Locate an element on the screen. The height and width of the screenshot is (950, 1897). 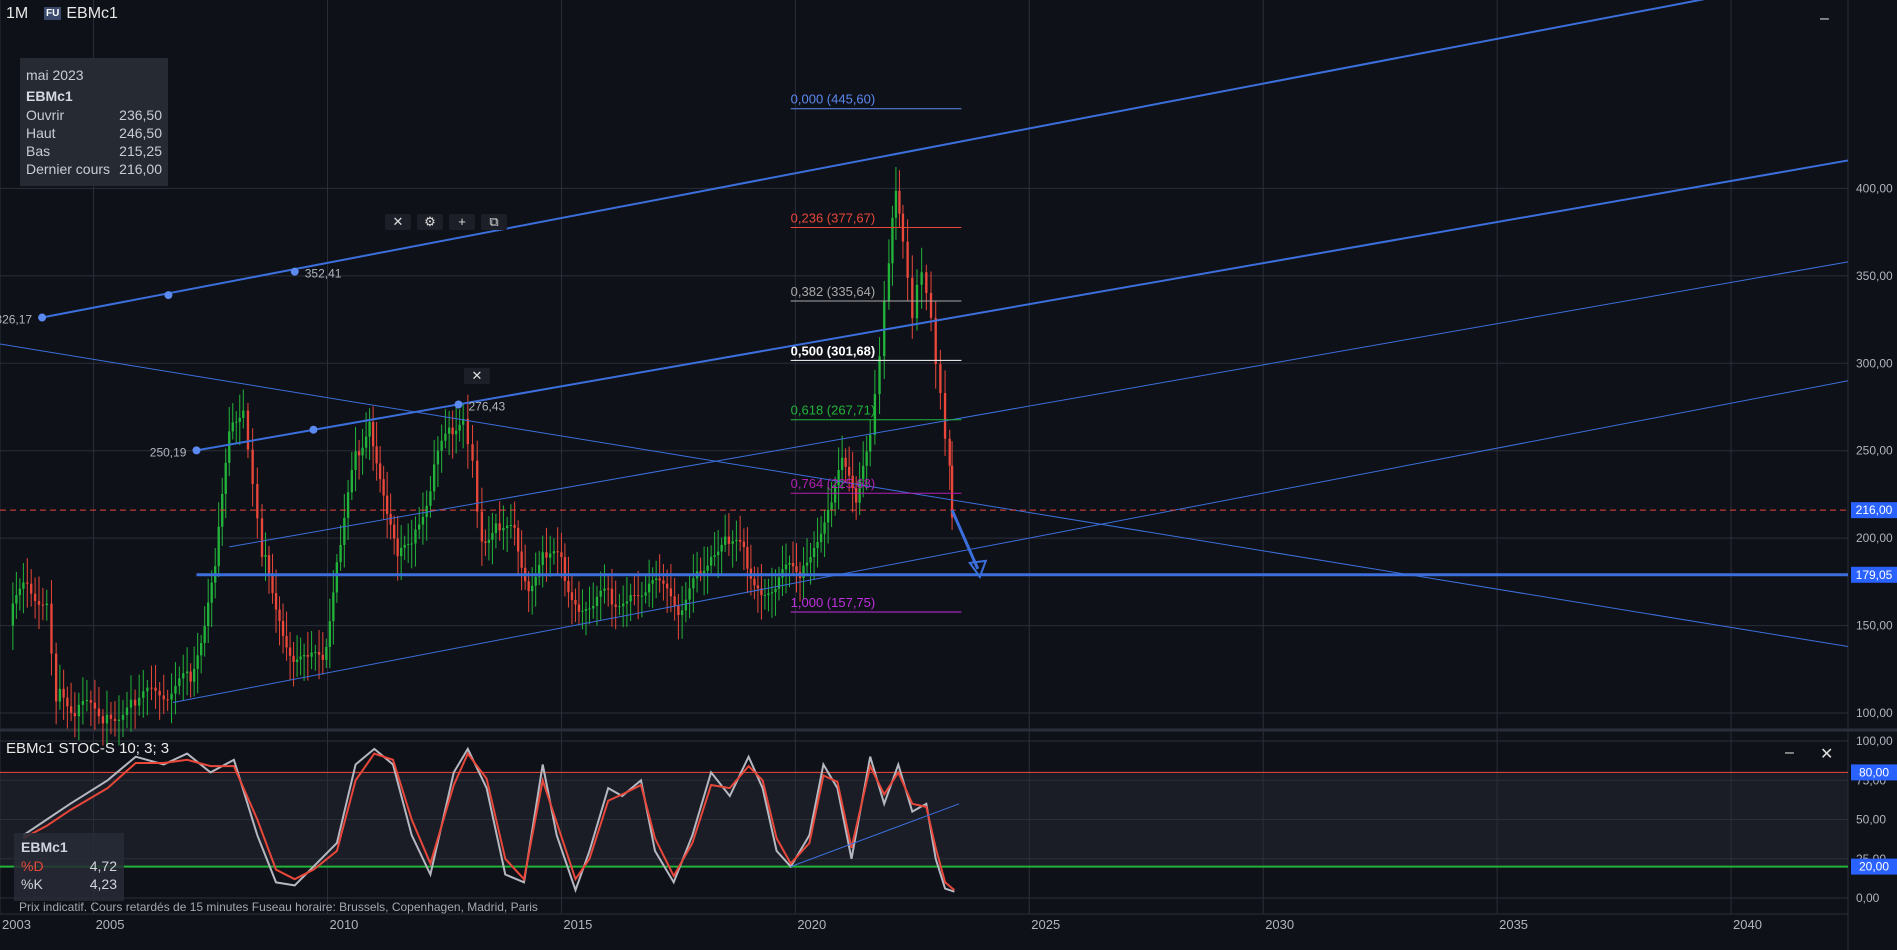
x-tick-label: 2035 is located at coordinates (1513, 924).